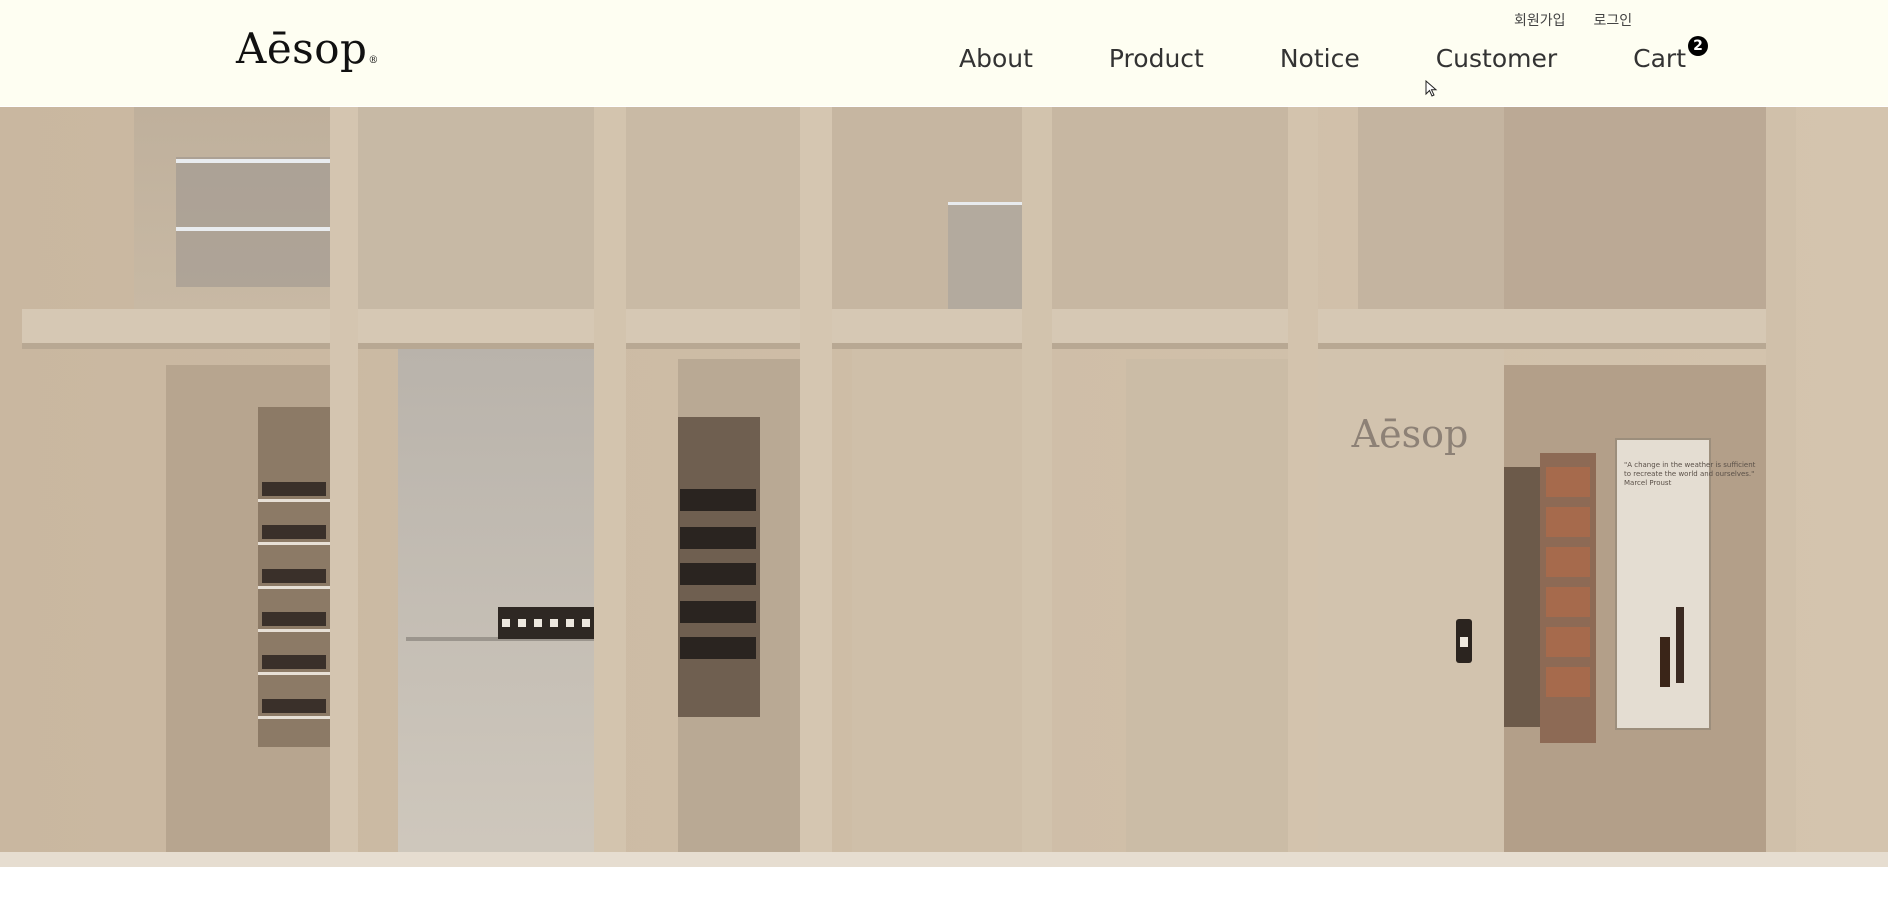  I want to click on wall-sign: Aēsop, so click(1410, 434).